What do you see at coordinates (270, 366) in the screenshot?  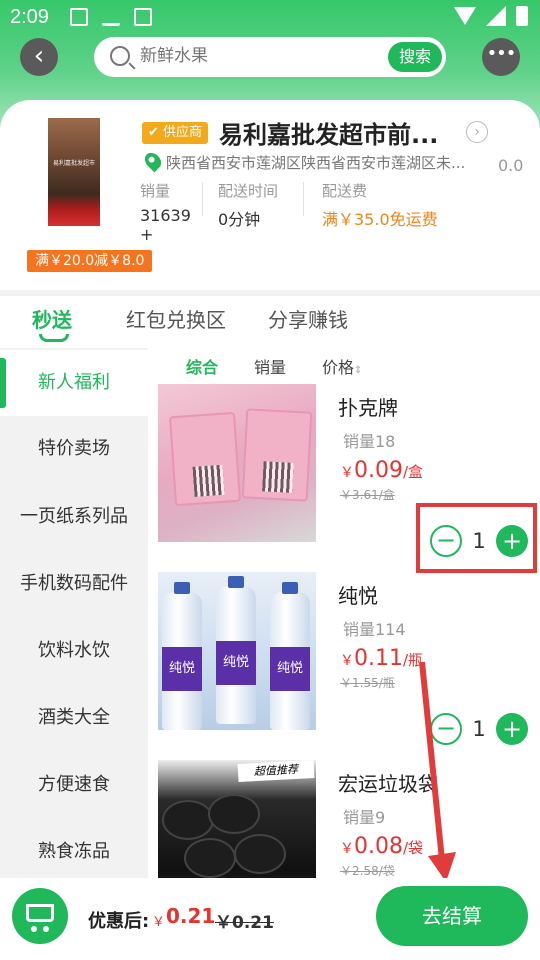 I see `sort-sales: 销量` at bounding box center [270, 366].